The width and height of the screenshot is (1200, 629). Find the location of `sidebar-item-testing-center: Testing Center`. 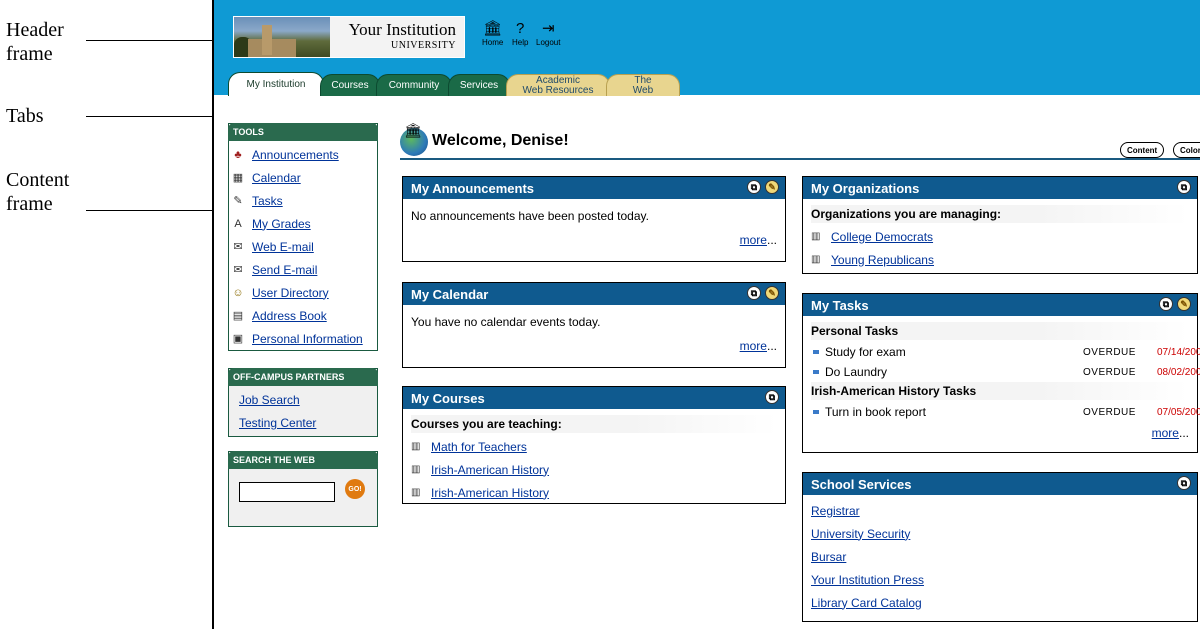

sidebar-item-testing-center: Testing Center is located at coordinates (303, 422).